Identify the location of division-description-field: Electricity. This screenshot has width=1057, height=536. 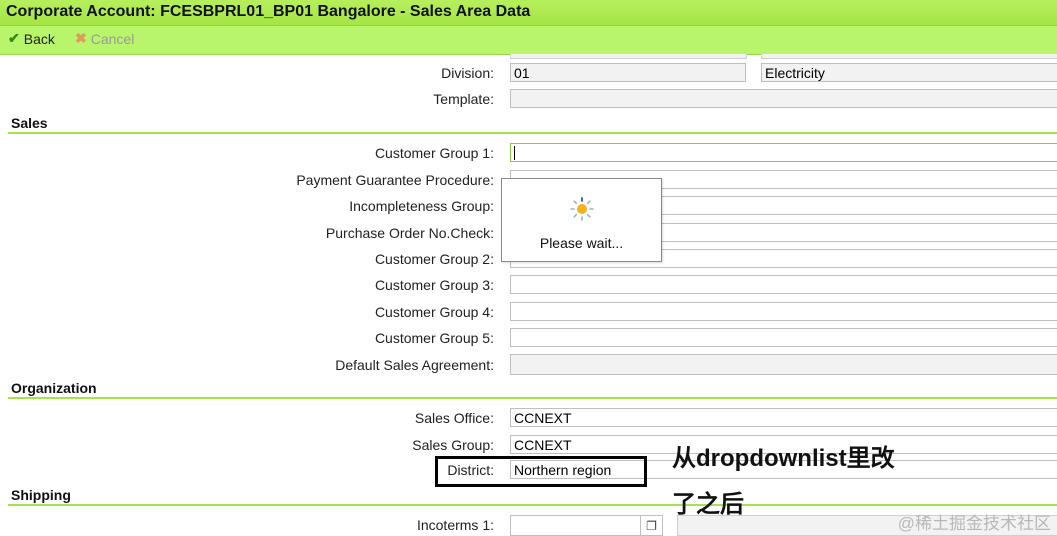
(909, 72).